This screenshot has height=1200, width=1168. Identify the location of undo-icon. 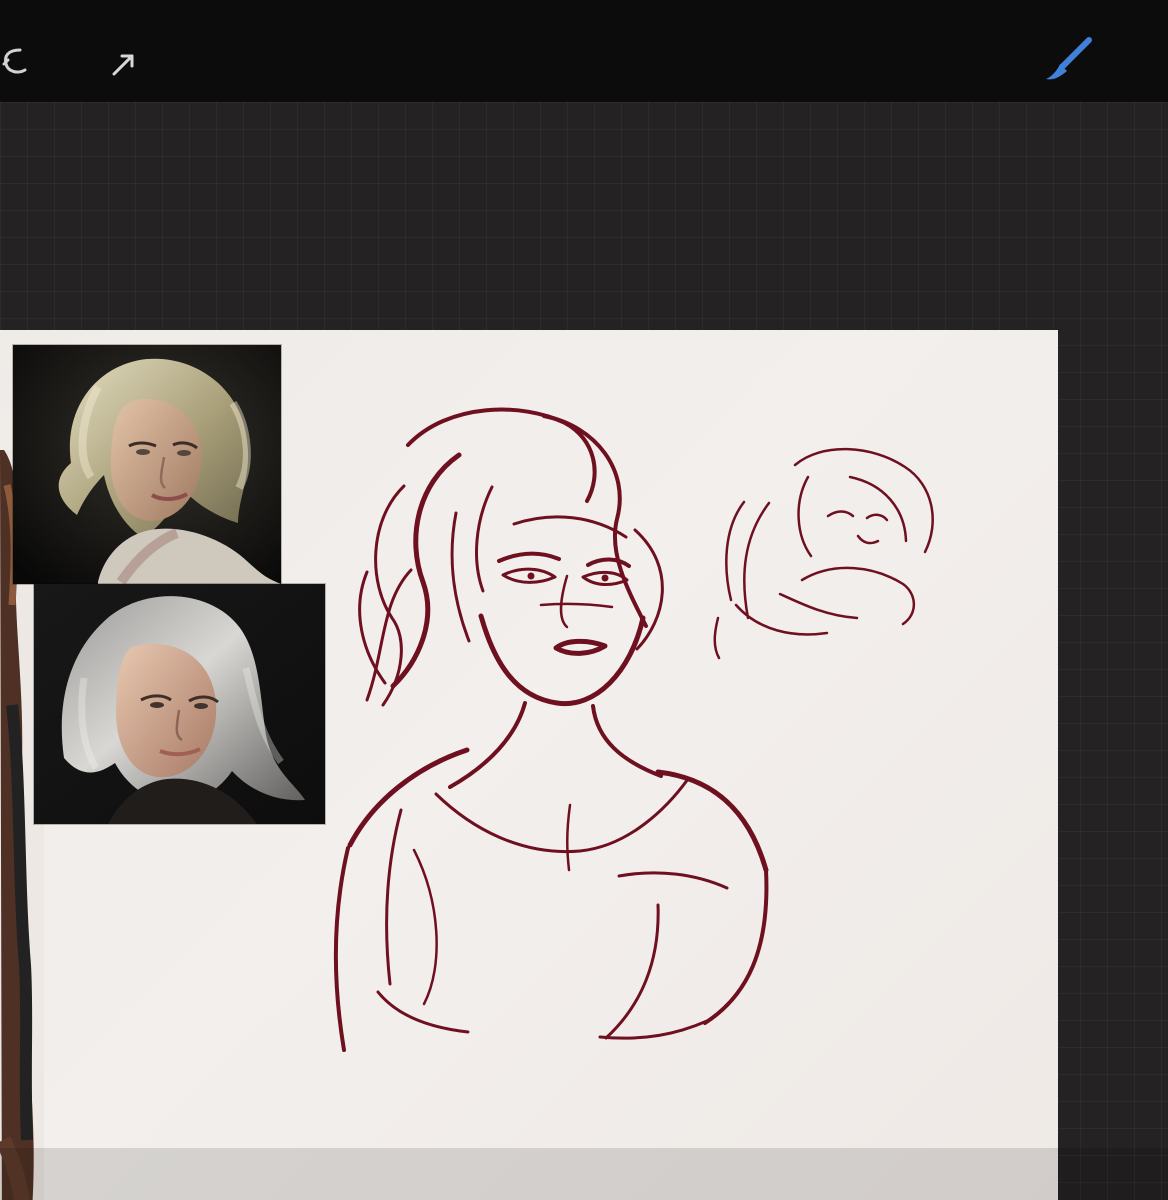
(16, 60).